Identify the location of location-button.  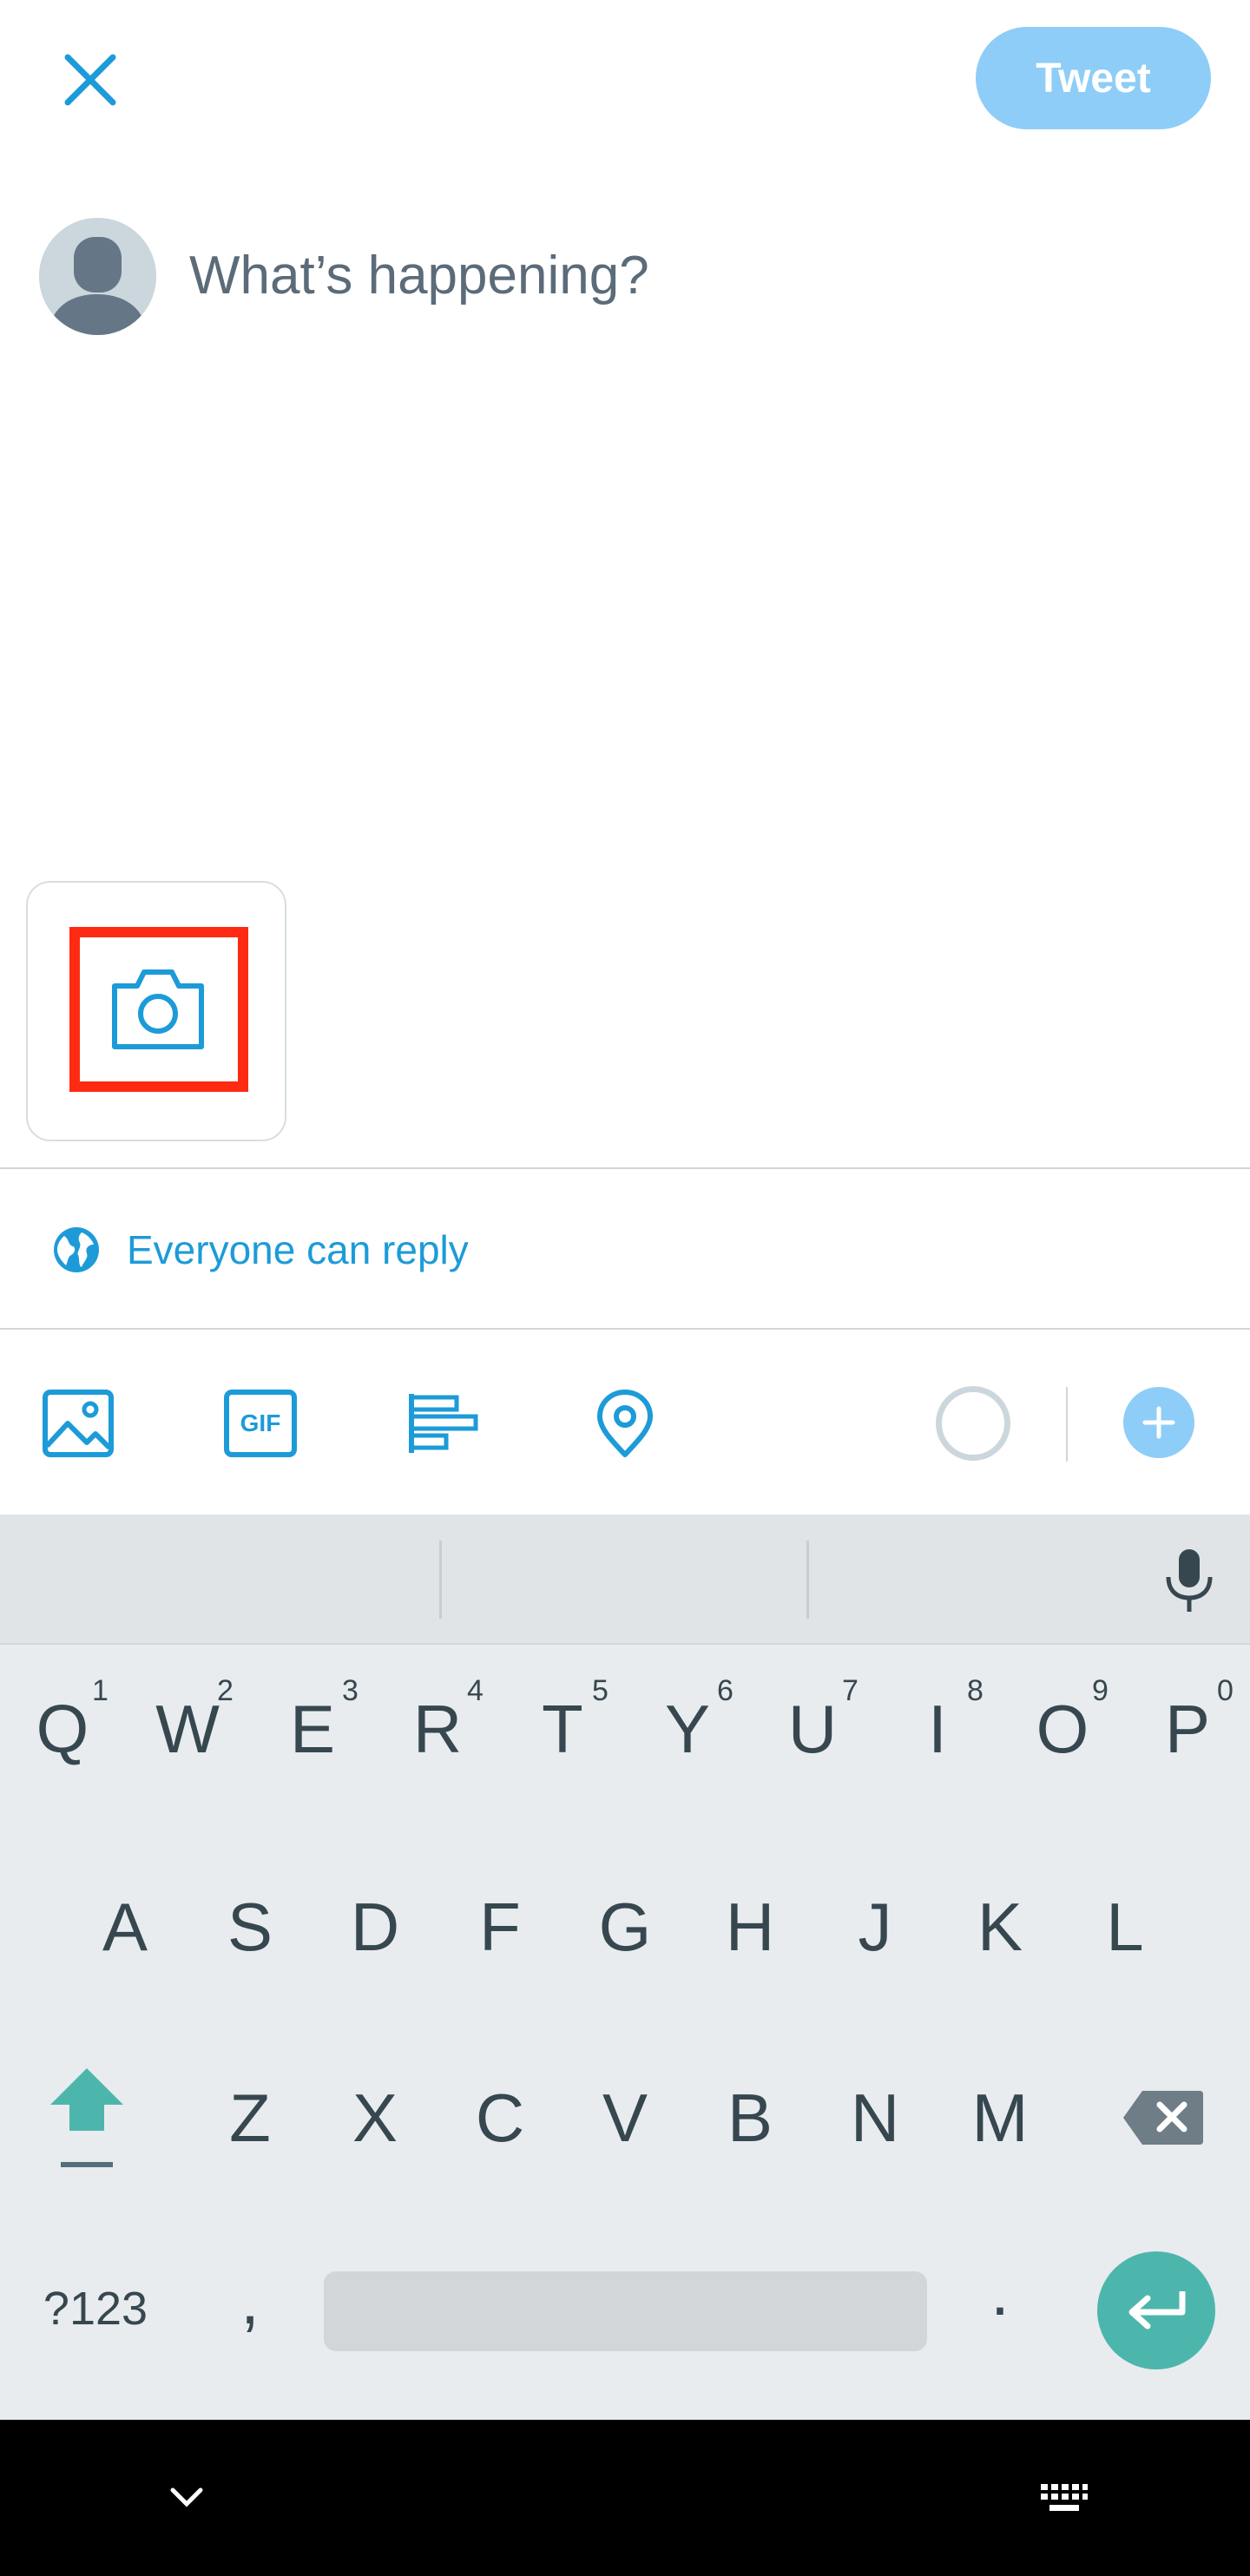
(625, 1423).